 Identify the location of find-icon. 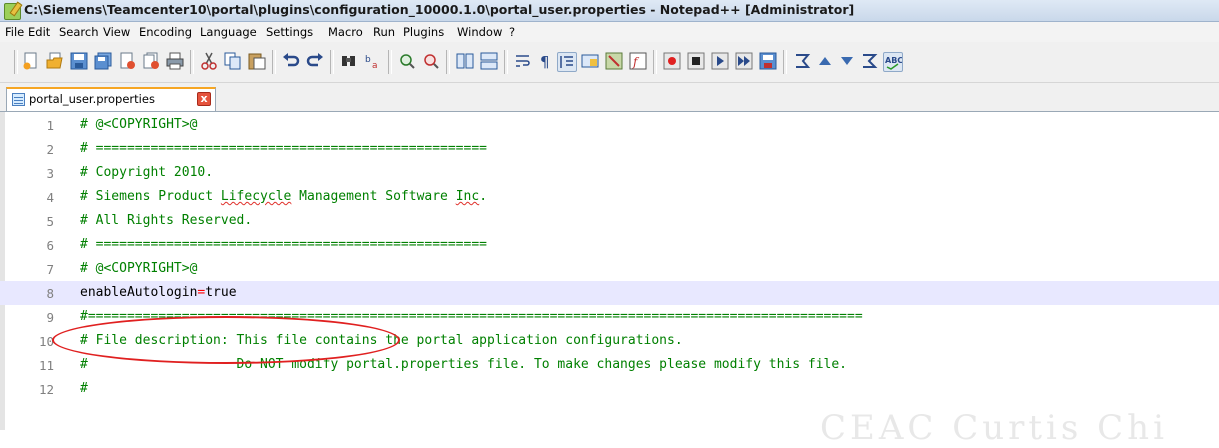
(349, 61).